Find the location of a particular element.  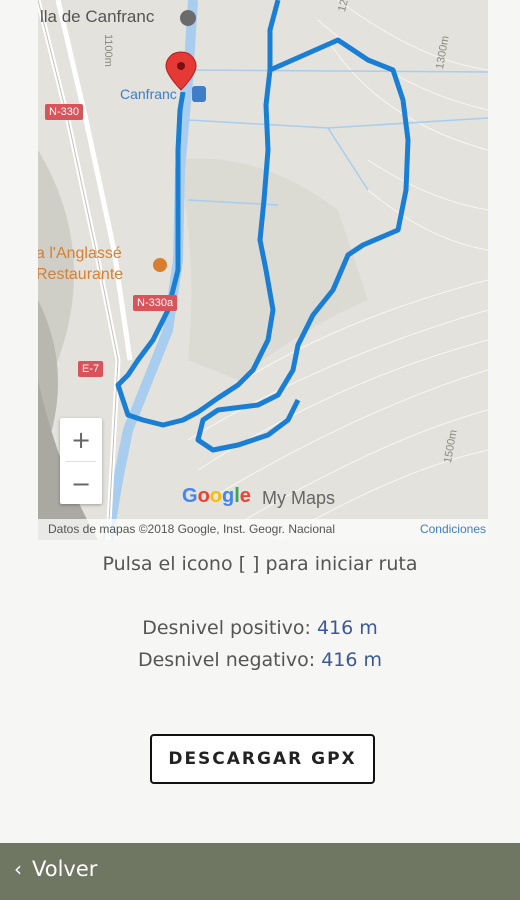

back-button: ‹ Volver is located at coordinates (55, 869).